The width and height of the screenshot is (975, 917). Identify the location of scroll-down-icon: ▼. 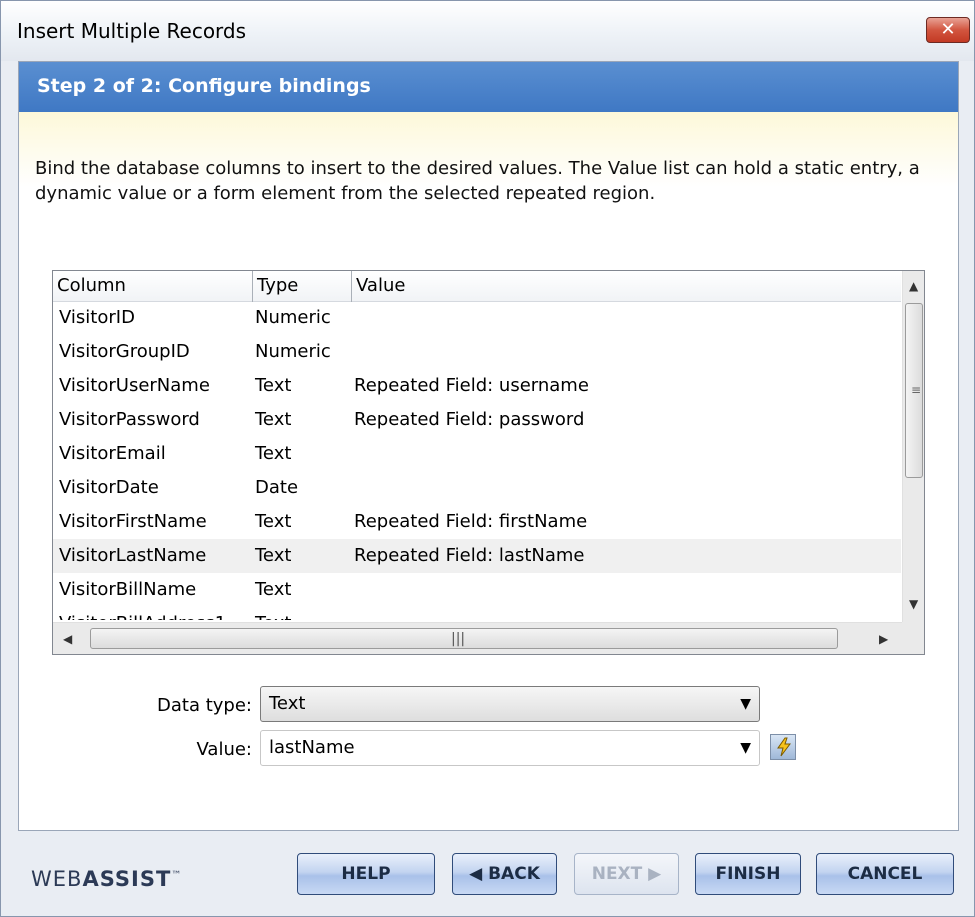
(913, 604).